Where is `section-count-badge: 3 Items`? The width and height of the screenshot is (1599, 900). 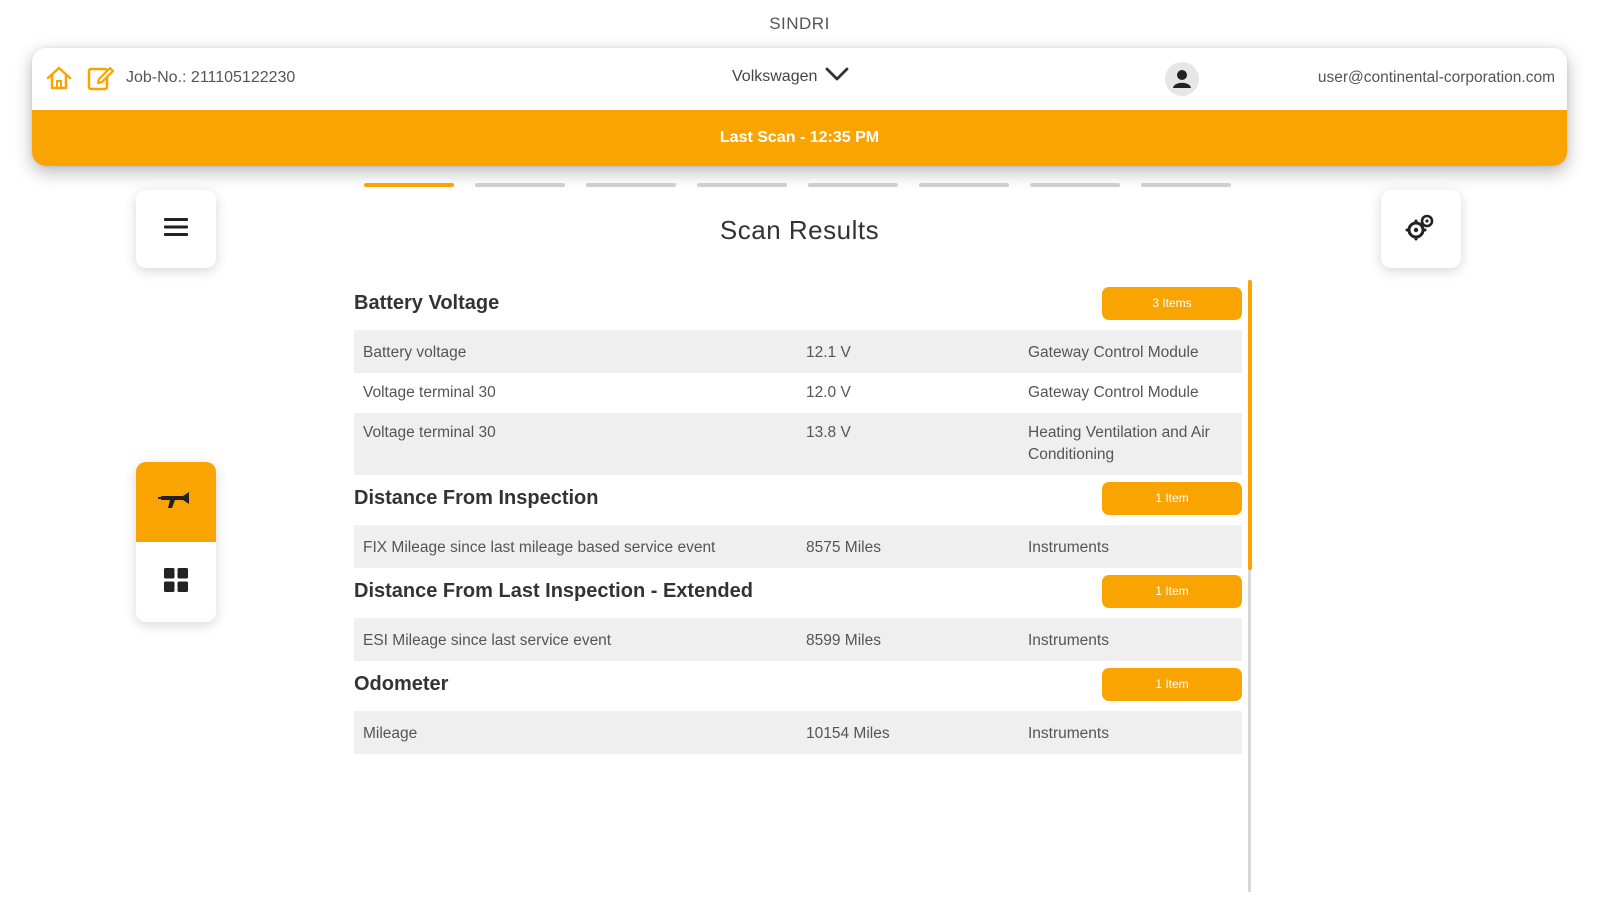 section-count-badge: 3 Items is located at coordinates (1172, 303).